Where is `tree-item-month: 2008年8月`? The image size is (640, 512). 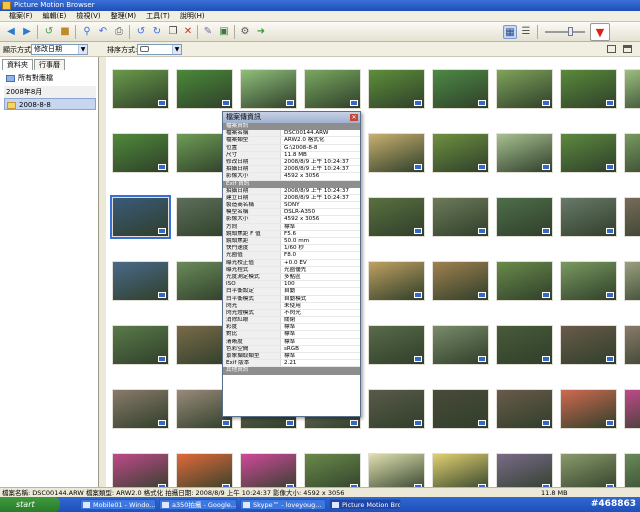
tree-item-month: 2008年8月 is located at coordinates (50, 92).